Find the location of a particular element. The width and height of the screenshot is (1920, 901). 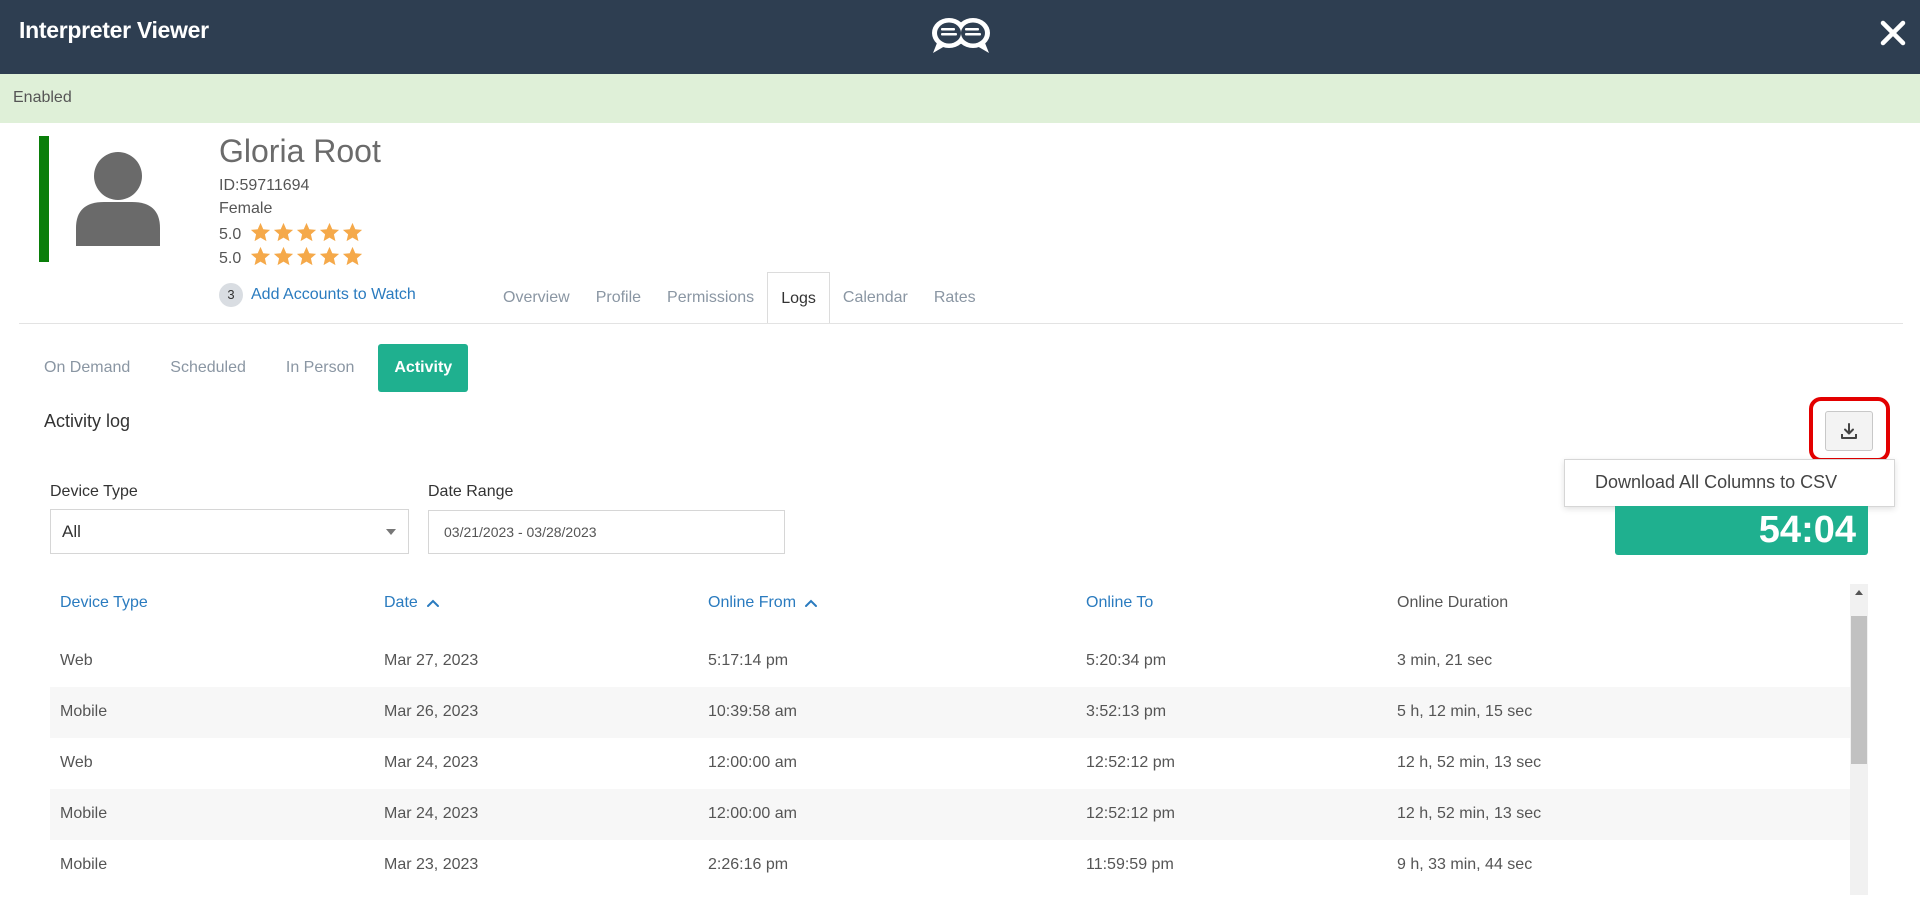

date-range-filter-label: Date Range is located at coordinates (471, 491).